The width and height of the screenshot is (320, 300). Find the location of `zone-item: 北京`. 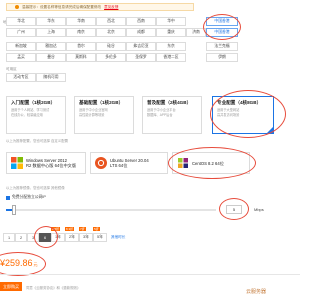

zone-item: 北京 is located at coordinates (111, 32).